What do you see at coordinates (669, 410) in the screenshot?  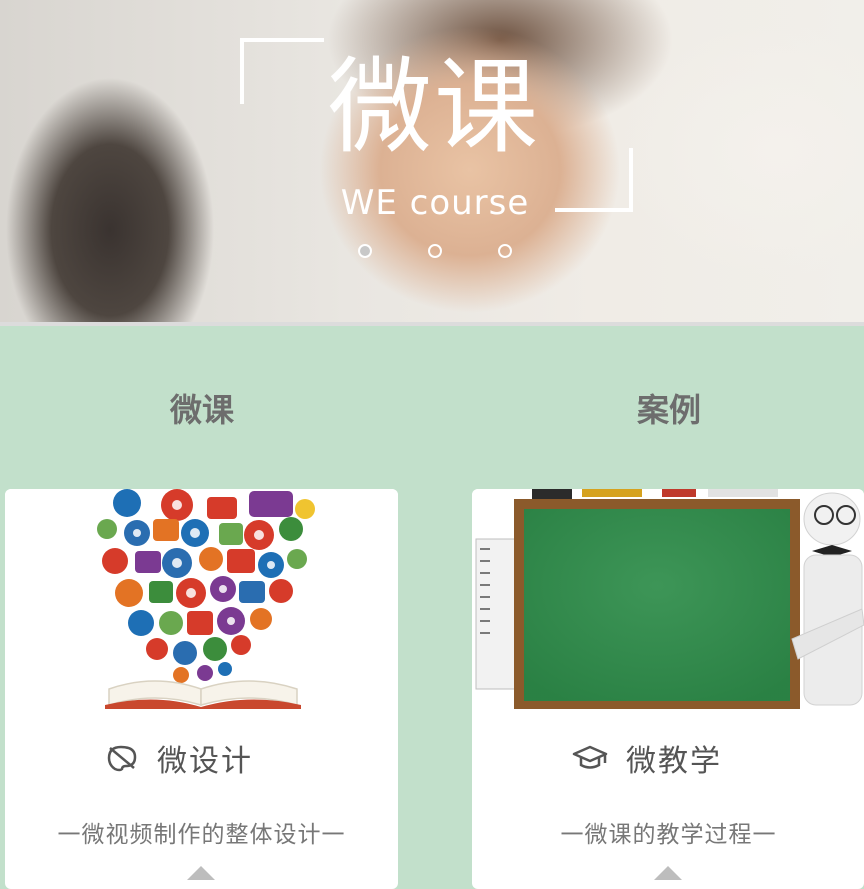 I see `tab-cases: 案例` at bounding box center [669, 410].